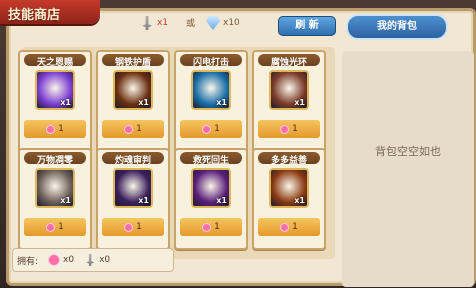  What do you see at coordinates (397, 27) in the screenshot?
I see `my-bag-tab: 我的背包` at bounding box center [397, 27].